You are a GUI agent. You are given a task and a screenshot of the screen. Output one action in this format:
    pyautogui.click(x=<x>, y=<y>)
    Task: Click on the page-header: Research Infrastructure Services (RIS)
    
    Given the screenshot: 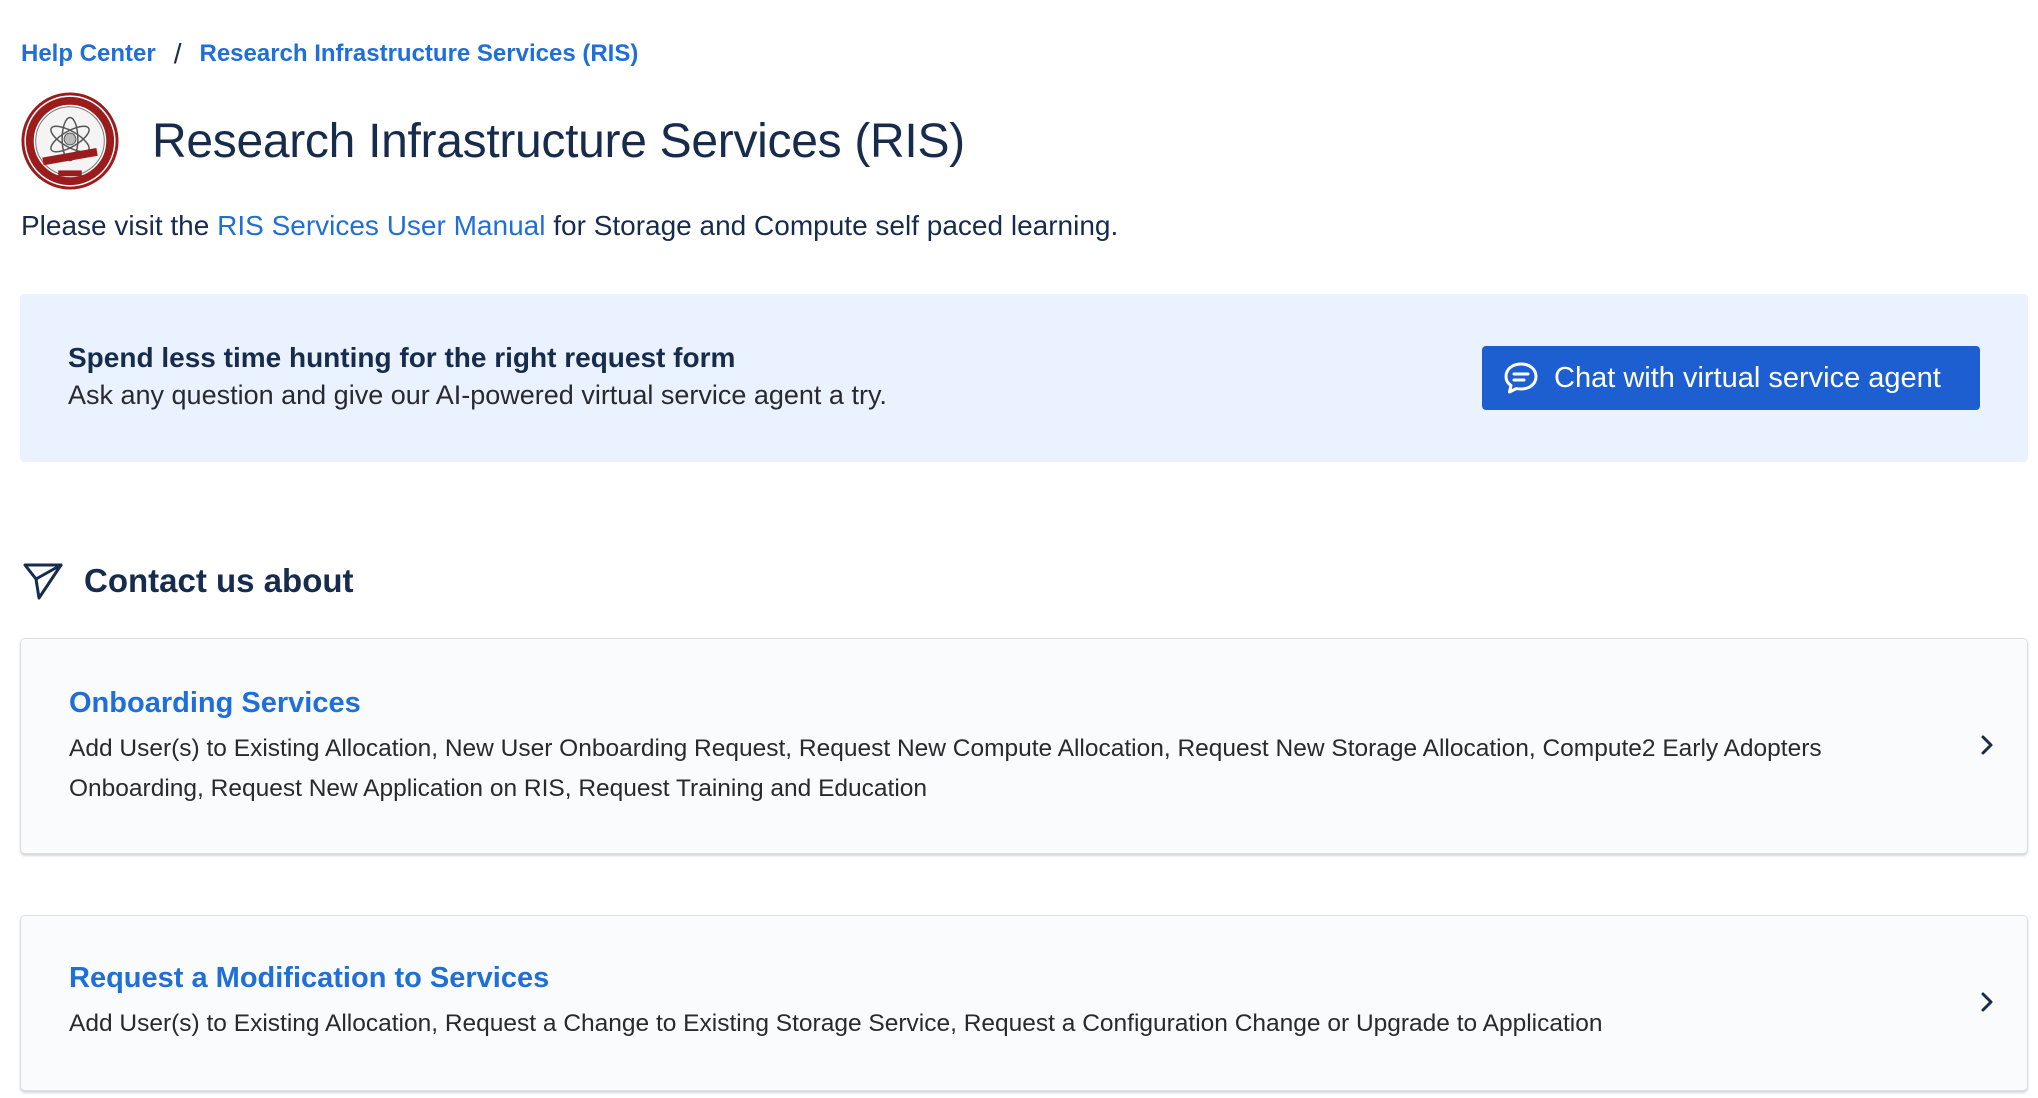 What is the action you would take?
    pyautogui.click(x=493, y=141)
    